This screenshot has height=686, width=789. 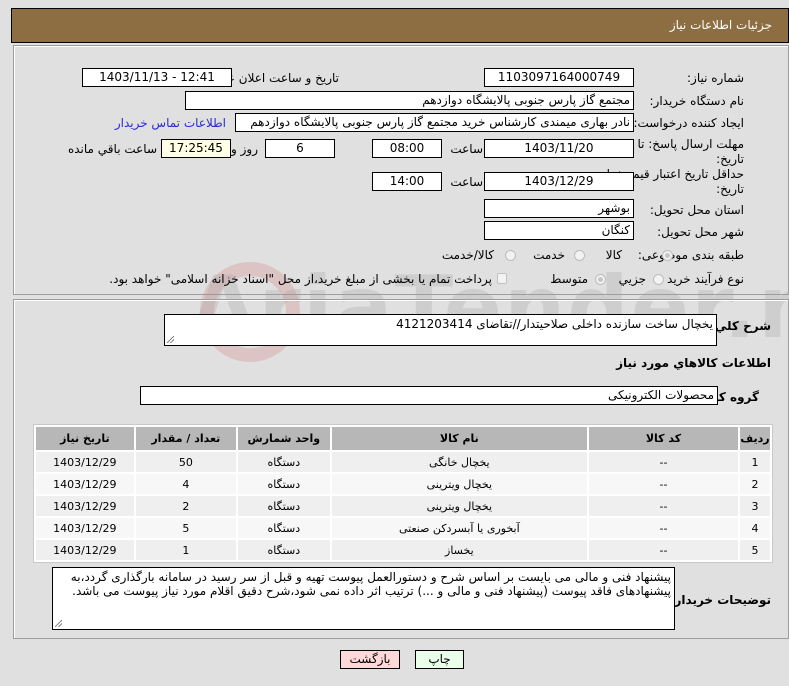 I want to click on table-row: 1 -- یخچال خانگی دستگاه 50 1403/12/29, so click(x=403, y=462).